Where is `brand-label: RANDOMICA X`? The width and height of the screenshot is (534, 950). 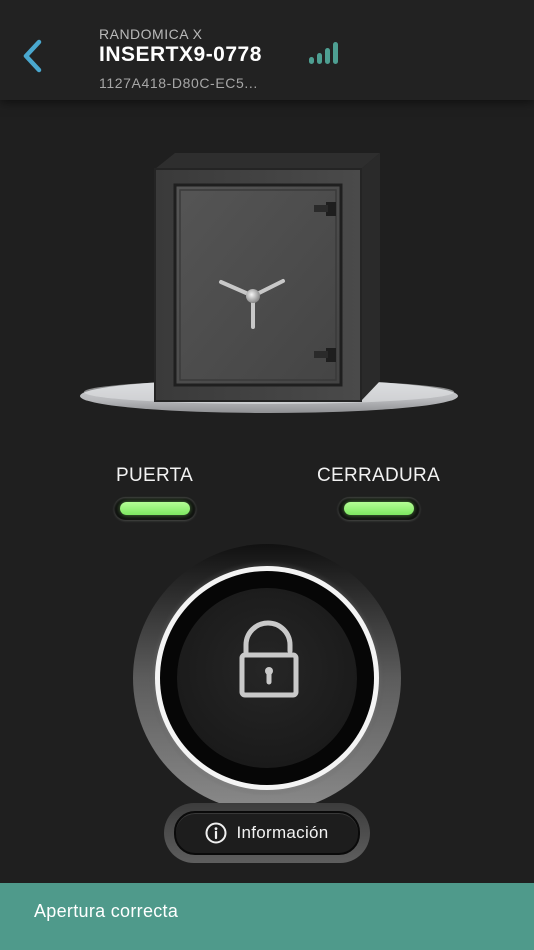 brand-label: RANDOMICA X is located at coordinates (151, 34).